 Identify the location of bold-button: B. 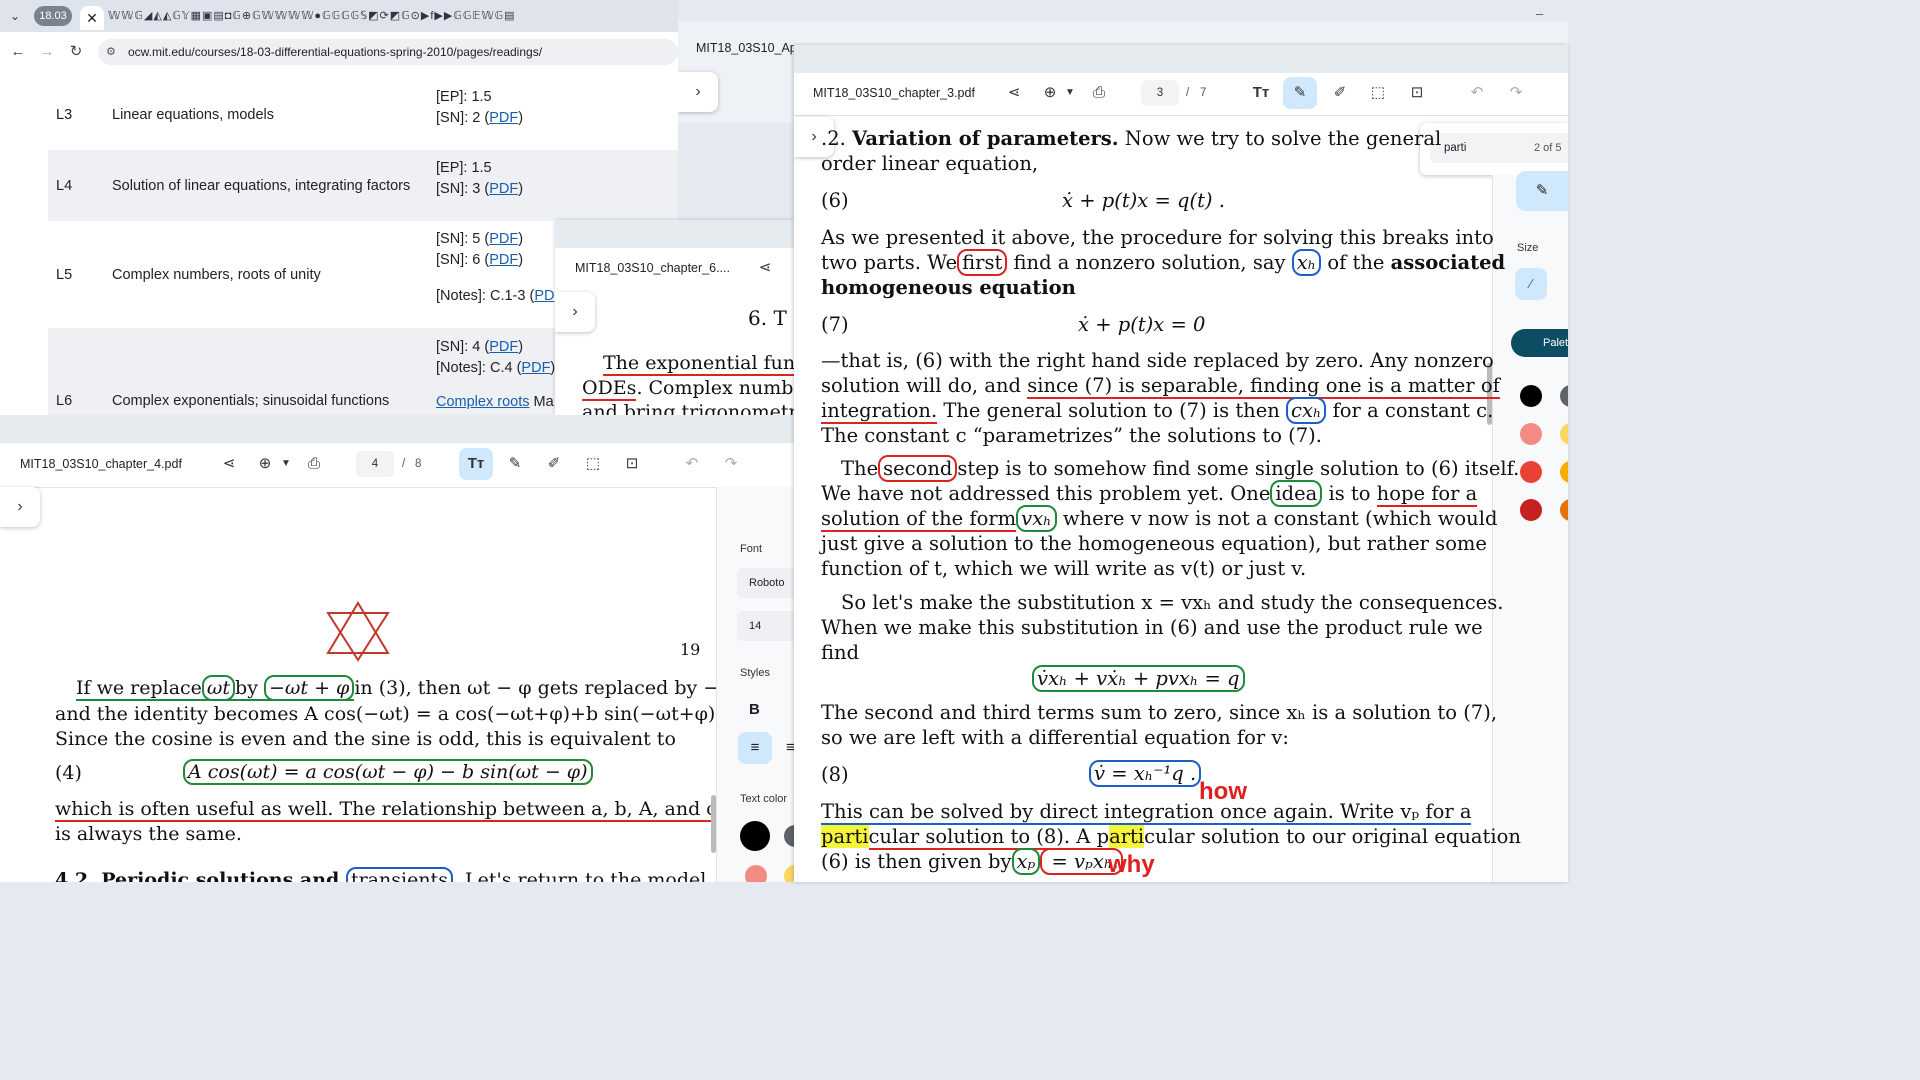
(754, 709).